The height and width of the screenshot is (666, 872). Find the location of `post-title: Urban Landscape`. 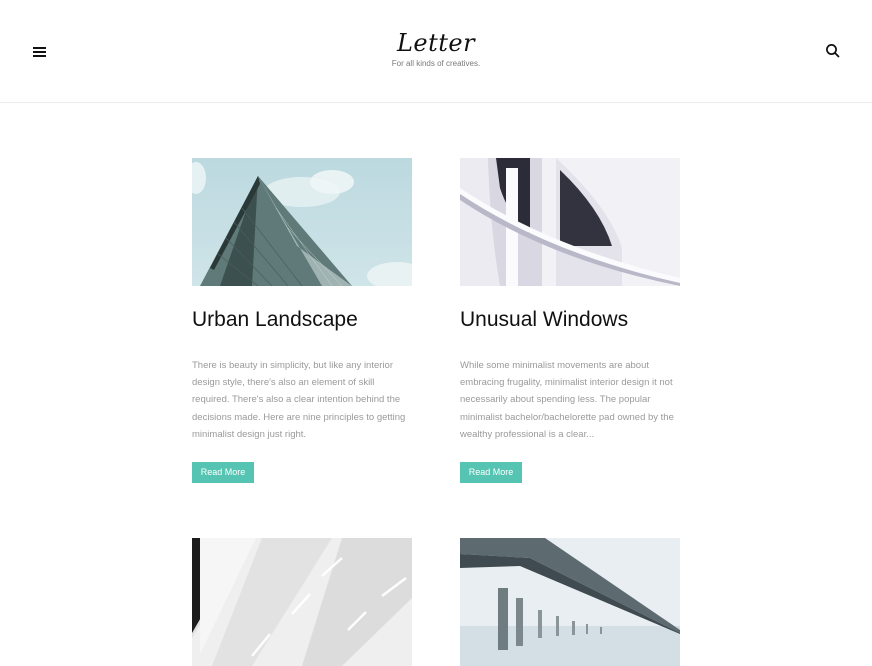

post-title: Urban Landscape is located at coordinates (302, 320).